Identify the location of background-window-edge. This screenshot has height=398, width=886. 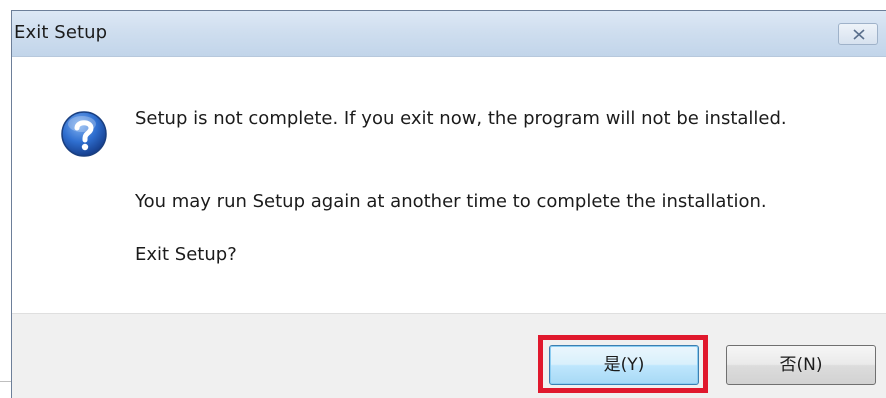
(5, 381).